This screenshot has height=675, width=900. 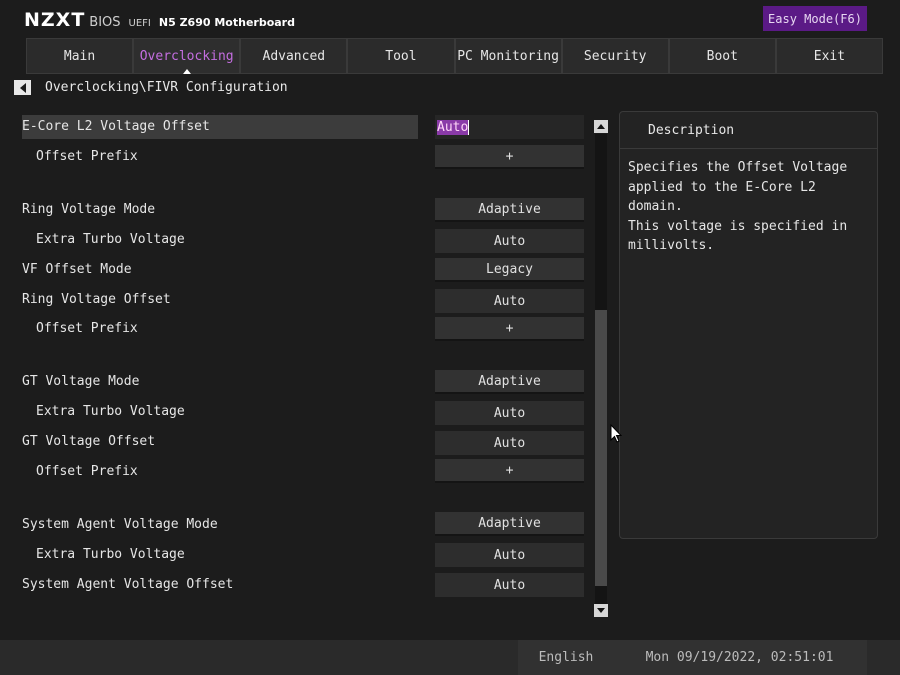 What do you see at coordinates (55, 20) in the screenshot?
I see `nzxt-logo: NZXT` at bounding box center [55, 20].